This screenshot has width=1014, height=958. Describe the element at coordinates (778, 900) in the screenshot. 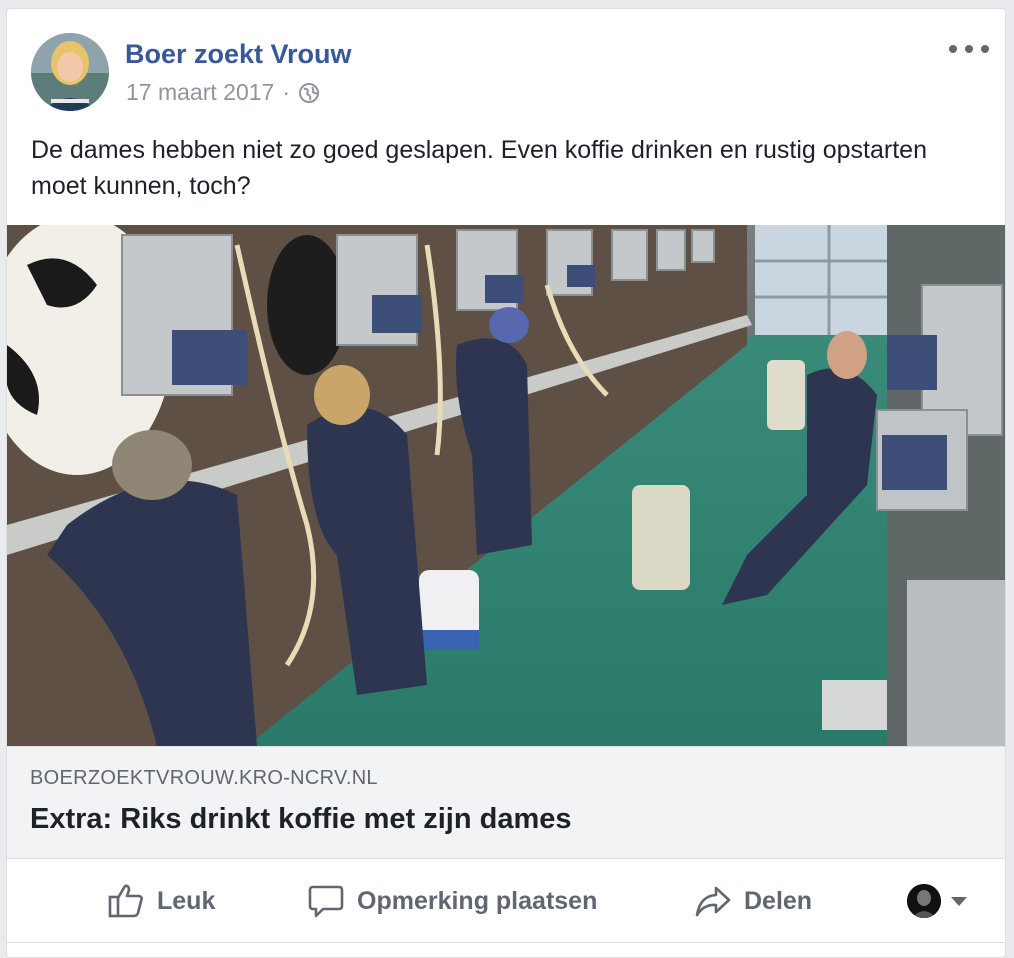

I see `share-label: Delen` at that location.